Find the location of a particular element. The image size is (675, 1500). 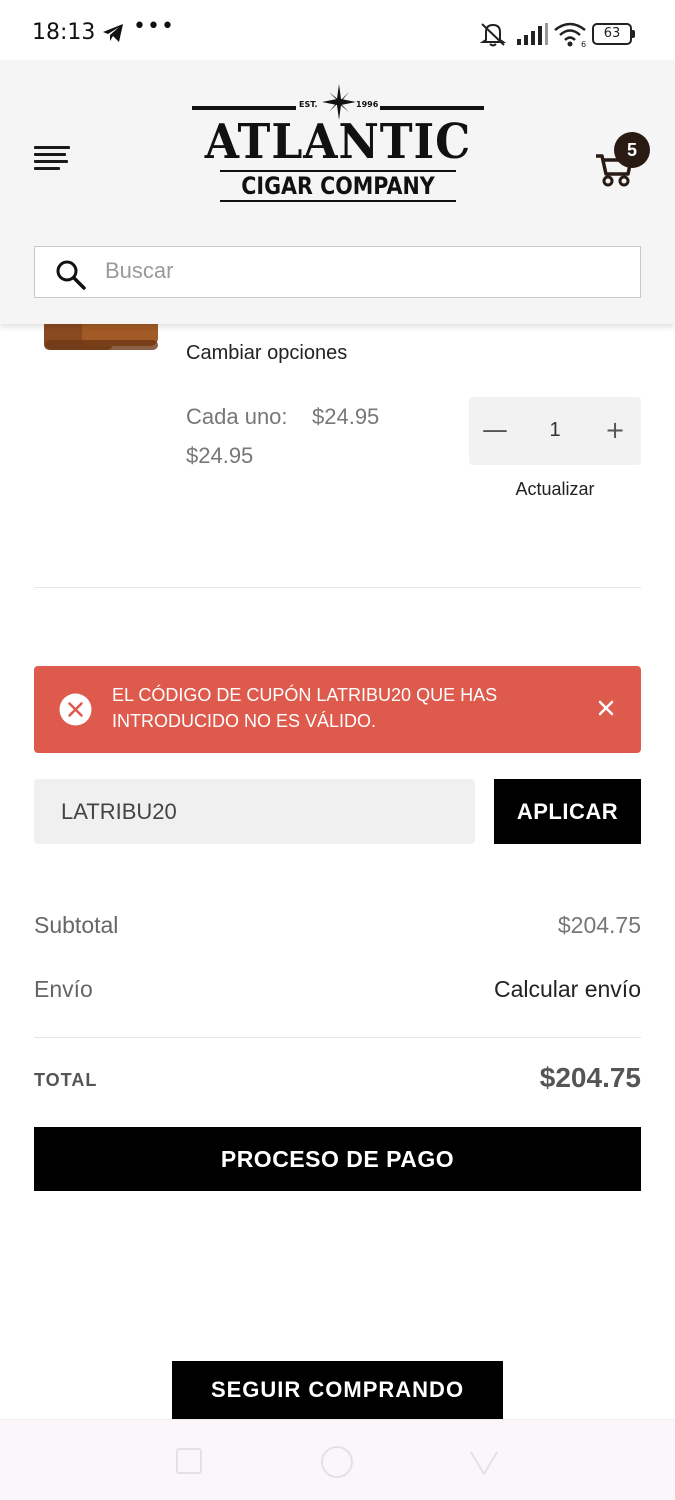

unit-price: $24.95 is located at coordinates (346, 416).